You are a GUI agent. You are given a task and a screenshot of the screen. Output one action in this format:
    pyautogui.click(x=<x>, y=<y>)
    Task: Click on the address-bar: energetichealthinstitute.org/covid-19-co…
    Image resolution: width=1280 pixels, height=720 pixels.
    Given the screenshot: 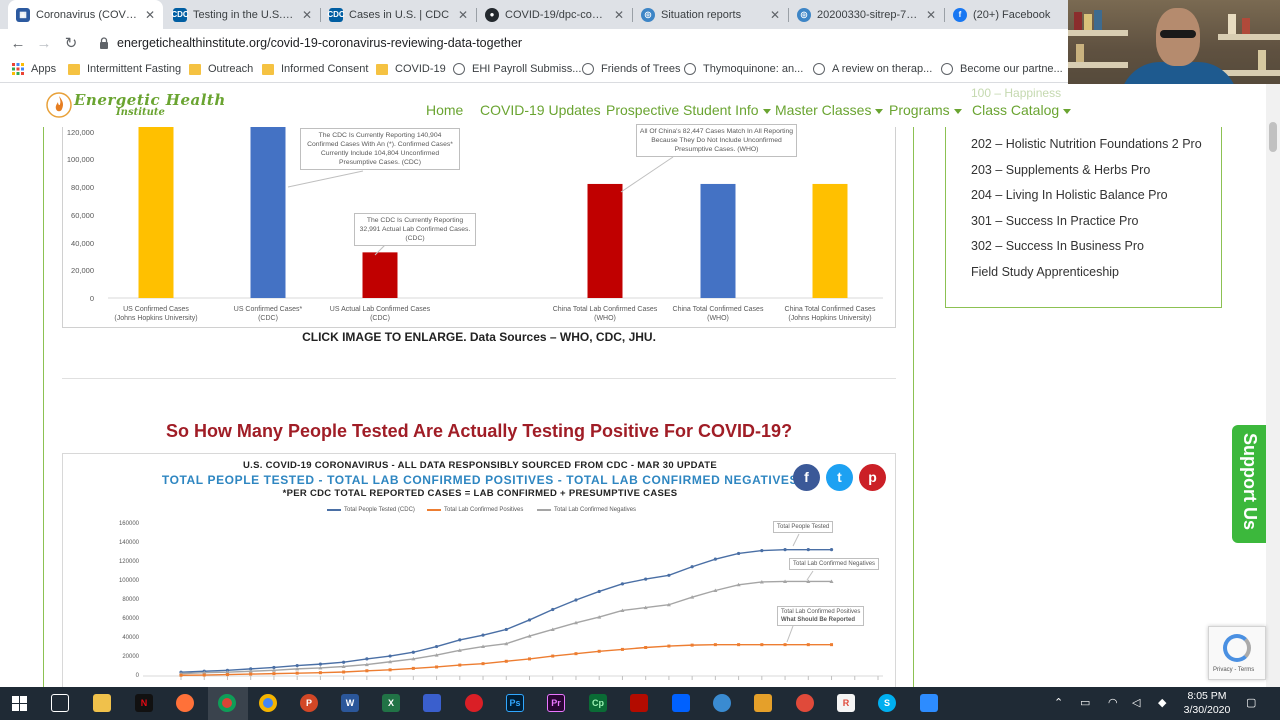 What is the action you would take?
    pyautogui.click(x=319, y=43)
    